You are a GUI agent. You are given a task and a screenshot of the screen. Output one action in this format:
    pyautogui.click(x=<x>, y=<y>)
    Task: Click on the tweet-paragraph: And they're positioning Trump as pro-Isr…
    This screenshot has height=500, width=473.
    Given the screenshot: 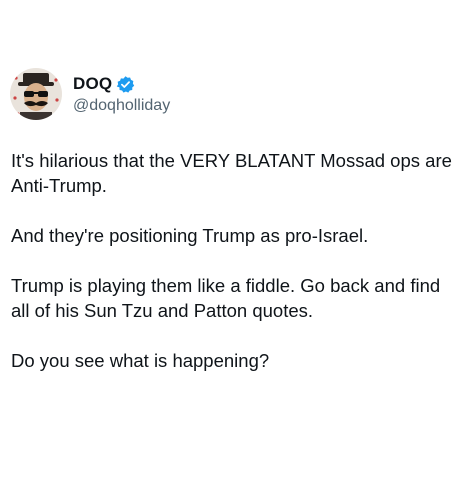 What is the action you would take?
    pyautogui.click(x=190, y=235)
    